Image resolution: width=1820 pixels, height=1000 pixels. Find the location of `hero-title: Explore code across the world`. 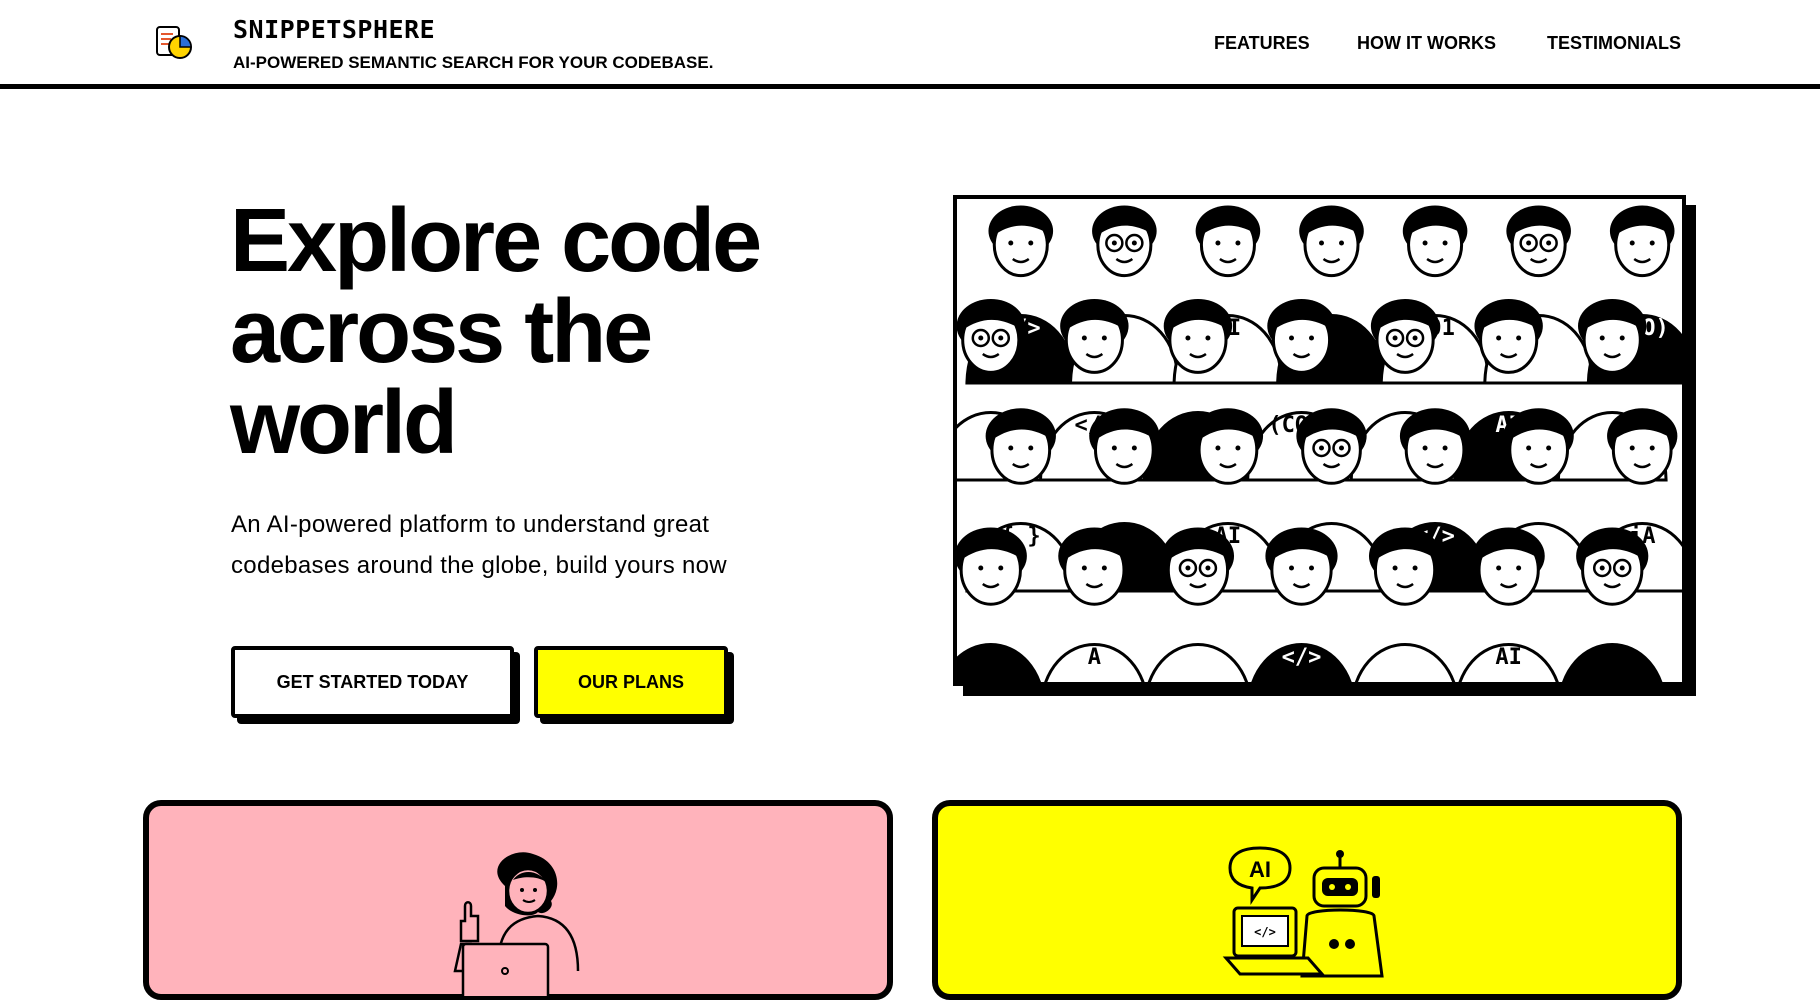

hero-title: Explore code across the world is located at coordinates (530, 332).